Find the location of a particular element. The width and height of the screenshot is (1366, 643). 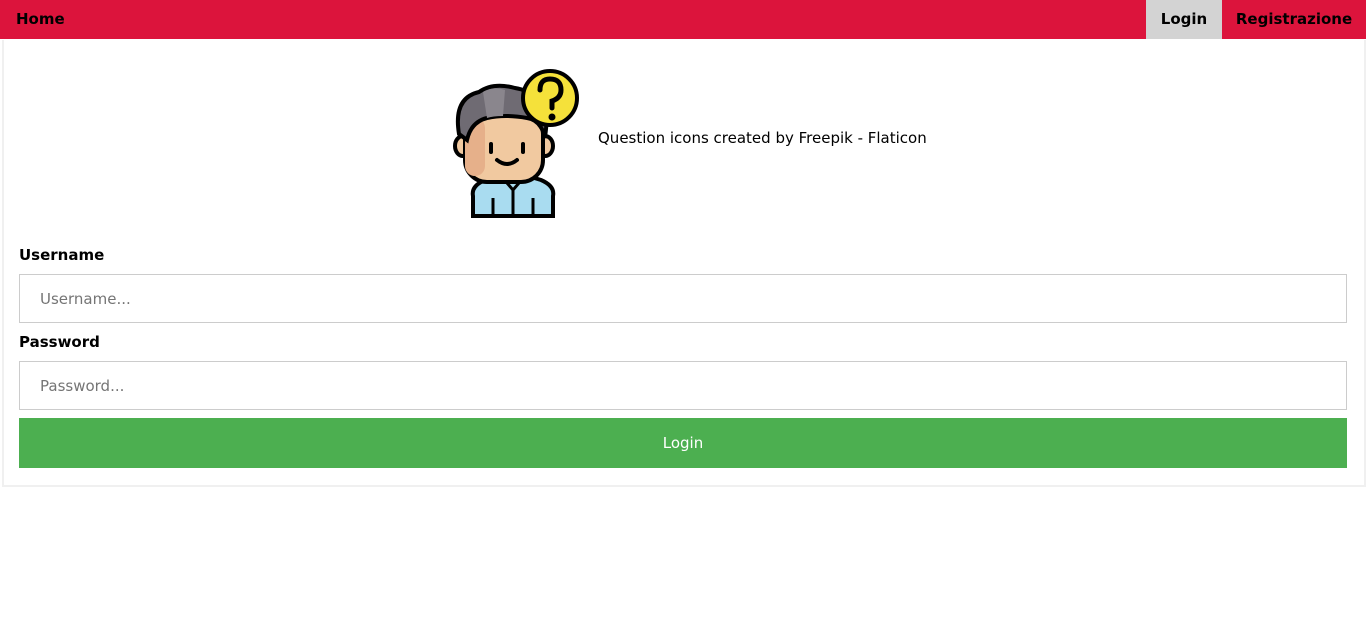

nav-home-link: Home is located at coordinates (40, 19).